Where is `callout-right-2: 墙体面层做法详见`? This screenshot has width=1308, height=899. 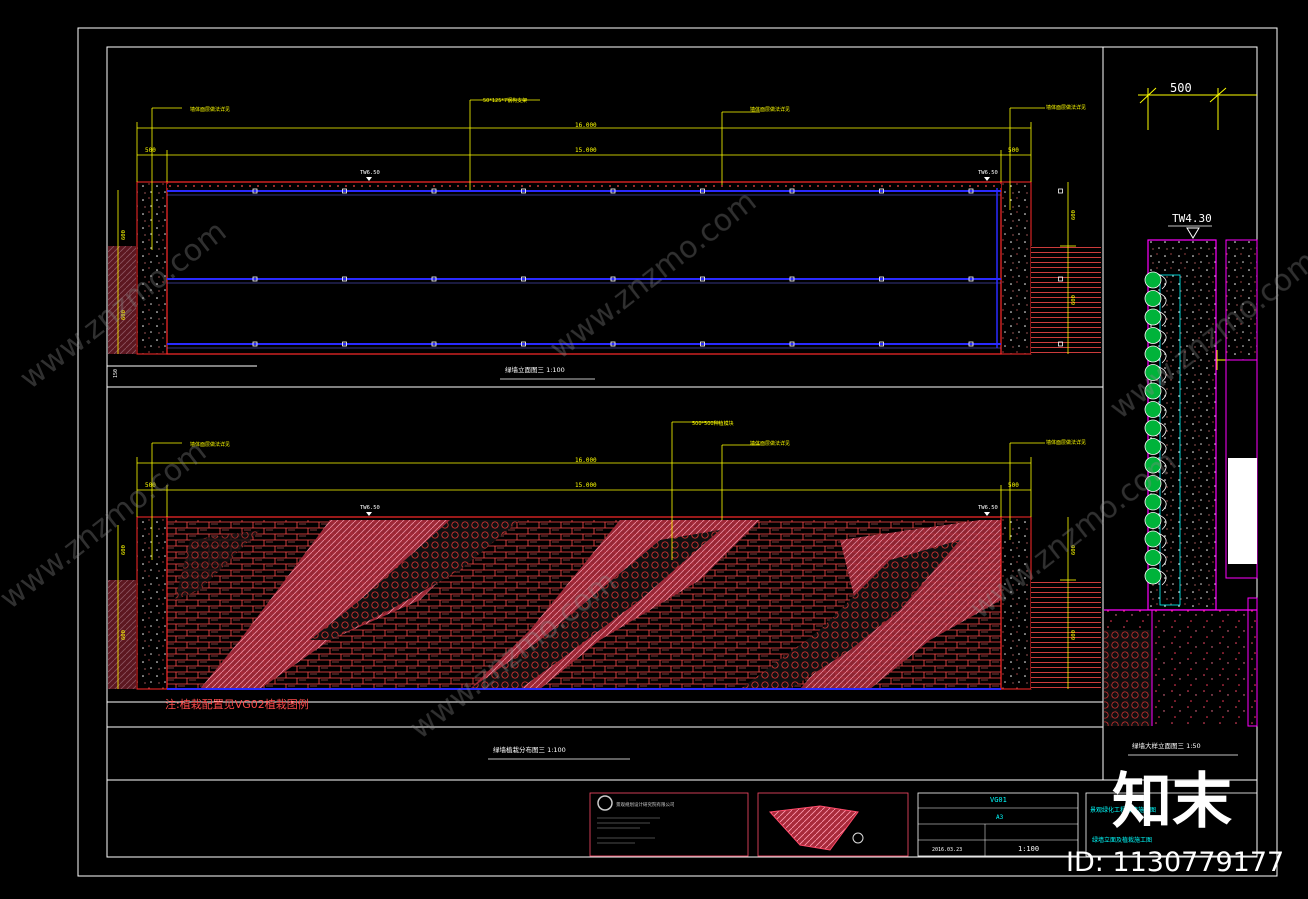
callout-right-2: 墙体面层做法详见 is located at coordinates (770, 443).